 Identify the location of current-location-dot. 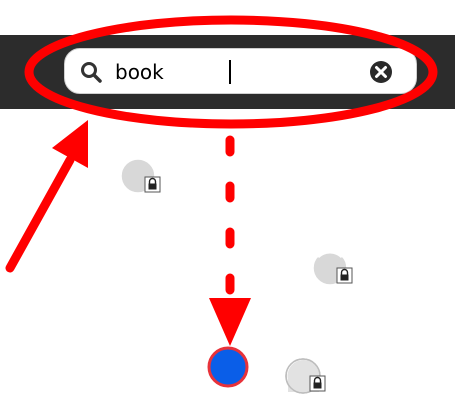
(228, 367).